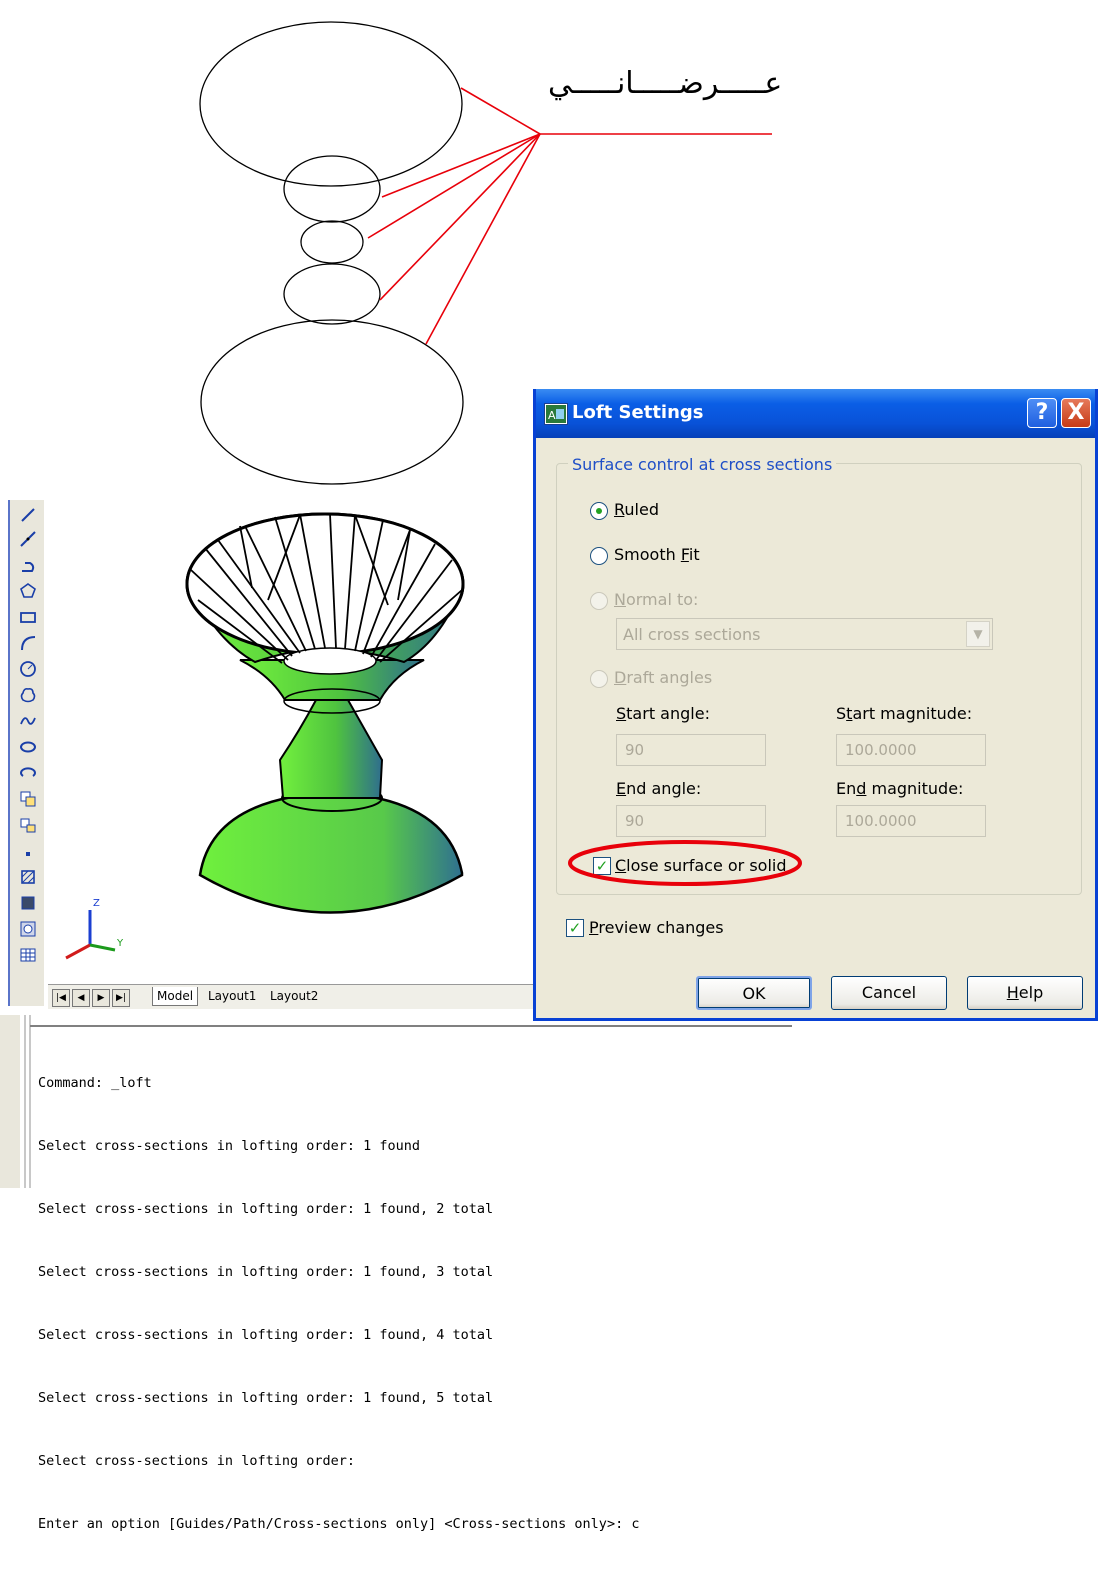  What do you see at coordinates (978, 634) in the screenshot?
I see `chevron-down-icon: ▼` at bounding box center [978, 634].